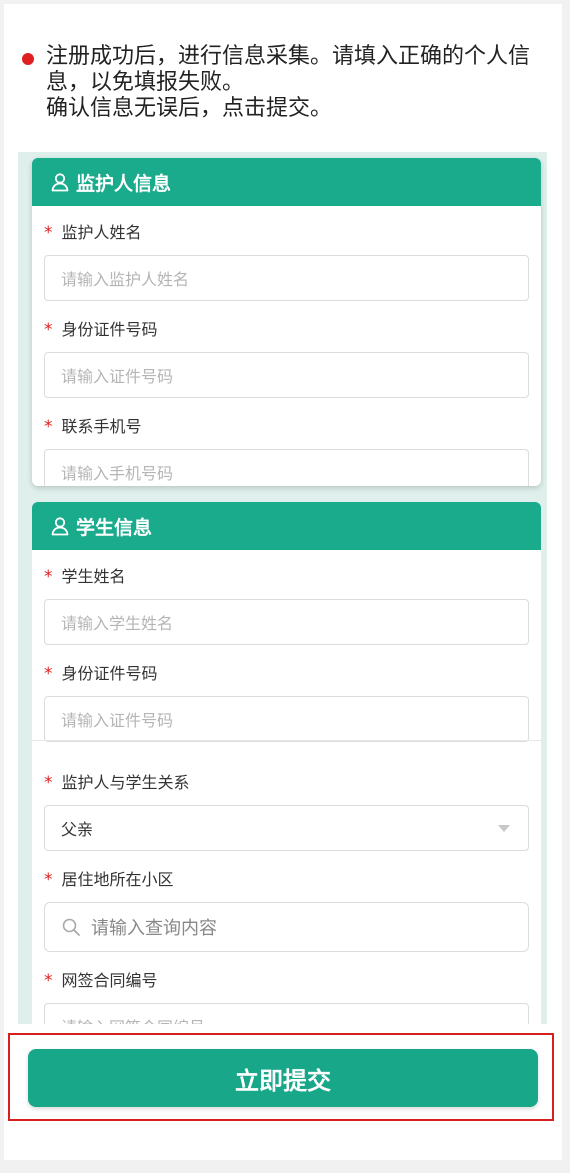  Describe the element at coordinates (286, 467) in the screenshot. I see `guardian-phone-input: 请输入手机号码` at that location.